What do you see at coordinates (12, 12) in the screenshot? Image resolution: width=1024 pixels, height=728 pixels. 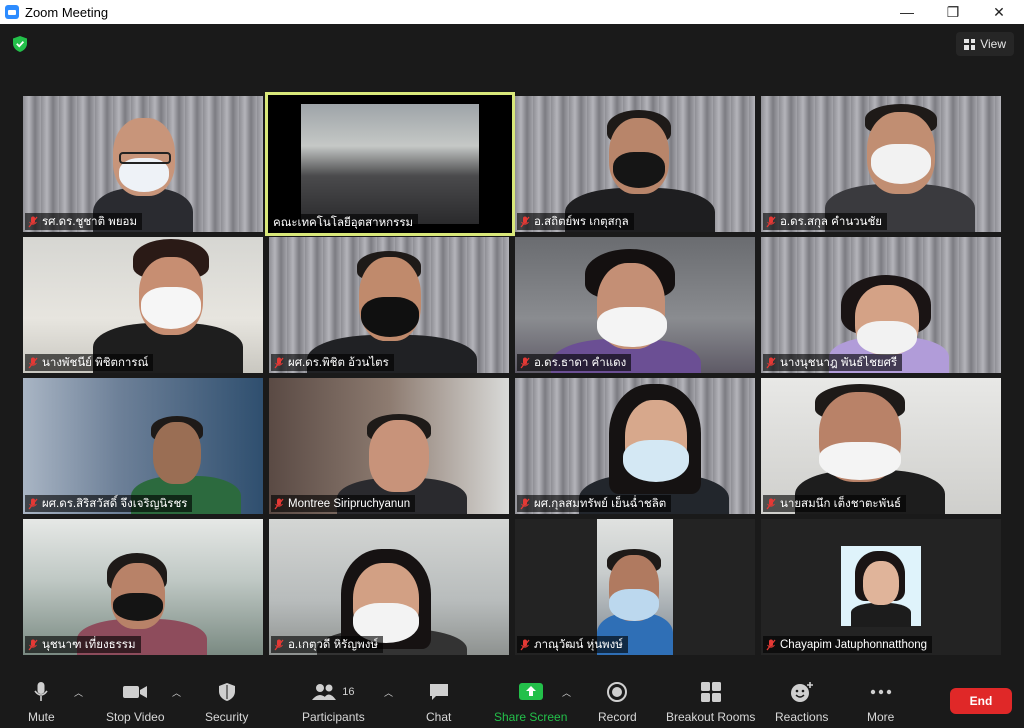 I see `zoom-app-icon` at bounding box center [12, 12].